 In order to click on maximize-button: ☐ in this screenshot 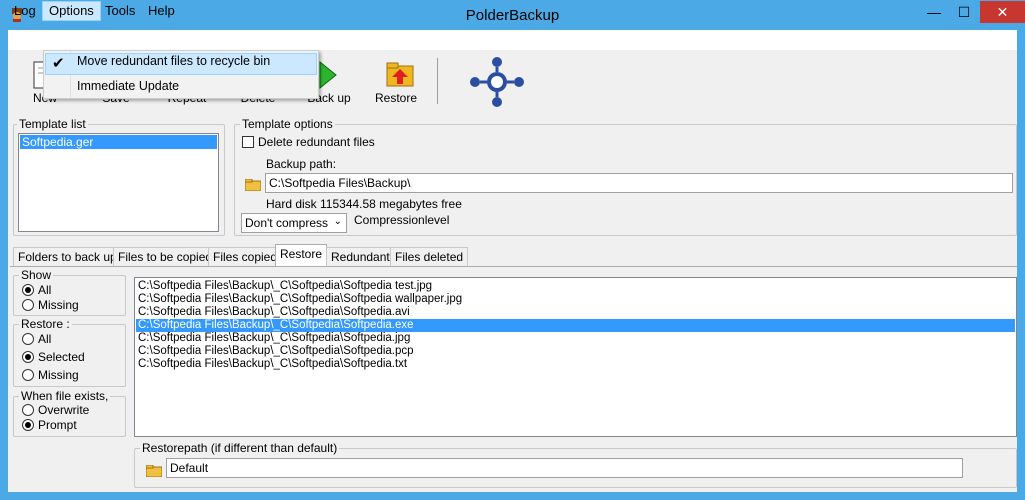, I will do `click(964, 12)`.